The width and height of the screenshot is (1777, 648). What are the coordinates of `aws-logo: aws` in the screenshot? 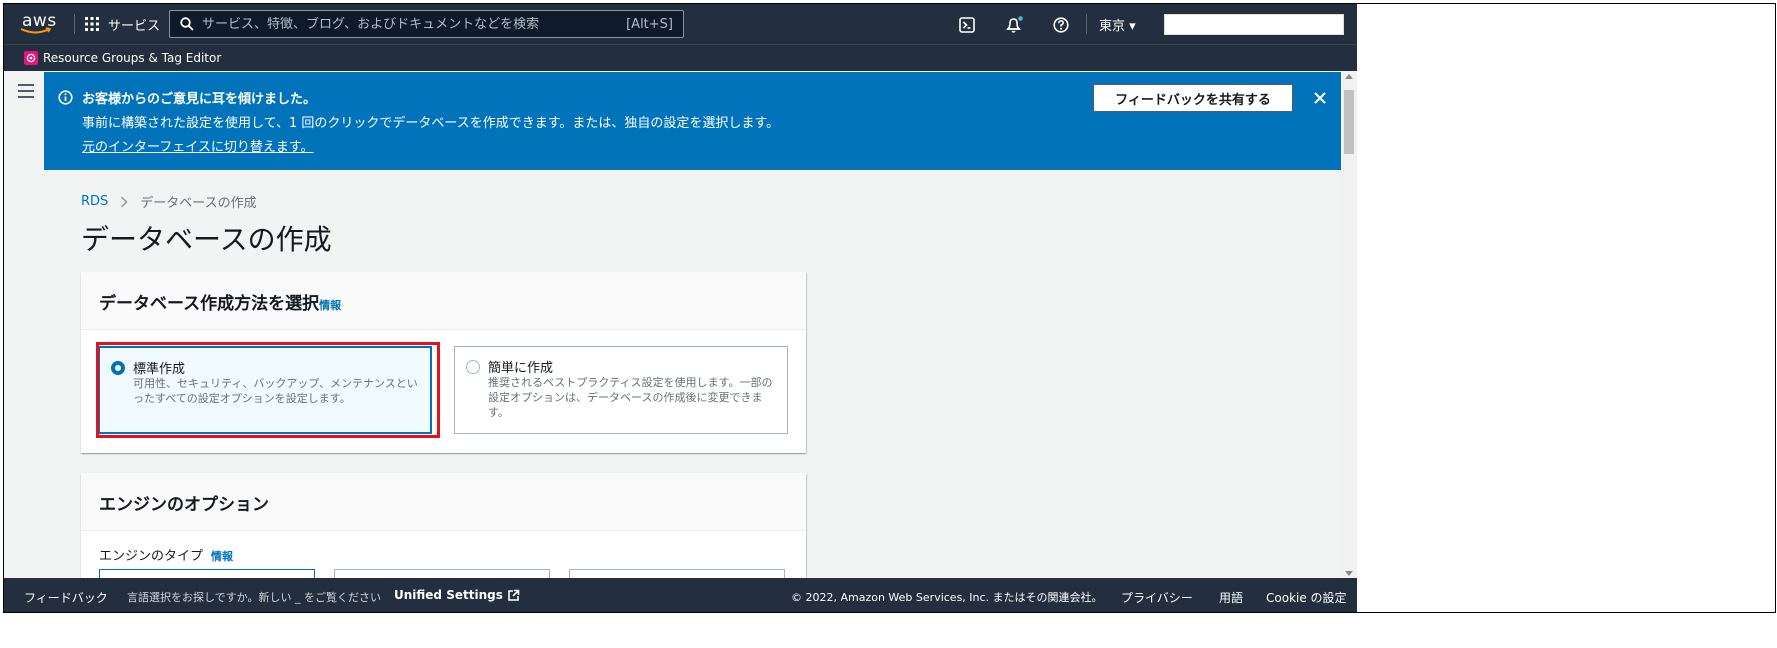 It's located at (40, 24).